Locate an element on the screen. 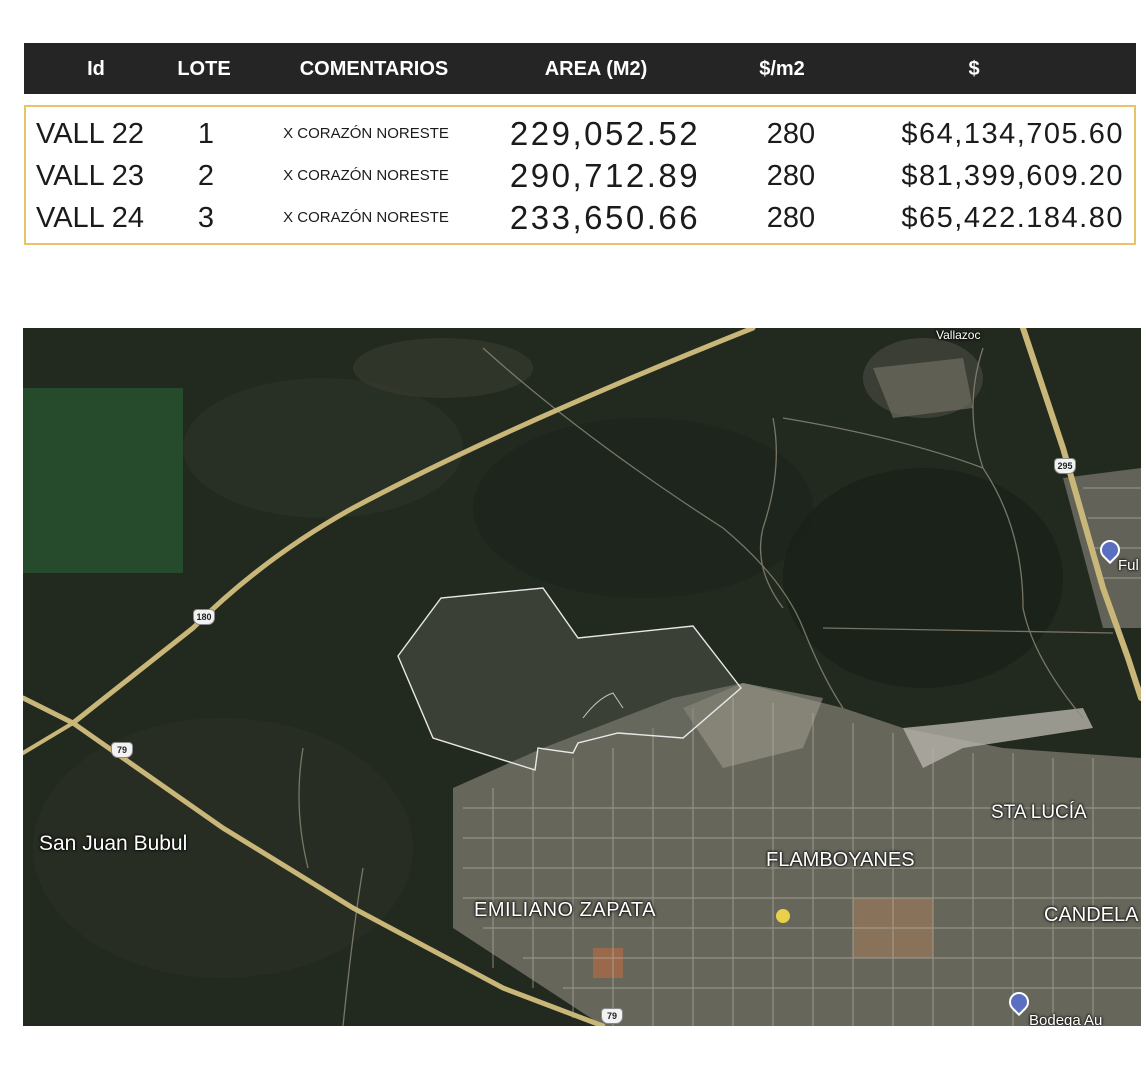  label-bodega: Bodega Au is located at coordinates (1066, 1019).